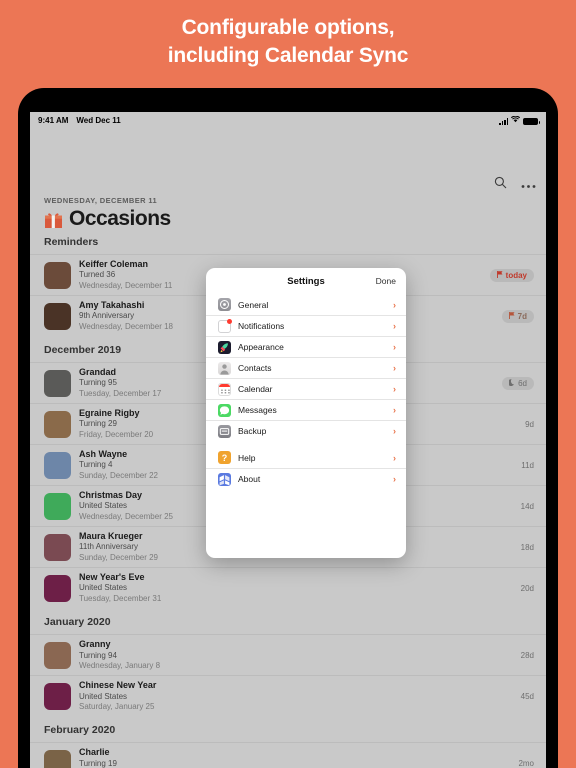 This screenshot has width=576, height=768. Describe the element at coordinates (522, 383) in the screenshot. I see `status-badge-label: 6d` at that location.